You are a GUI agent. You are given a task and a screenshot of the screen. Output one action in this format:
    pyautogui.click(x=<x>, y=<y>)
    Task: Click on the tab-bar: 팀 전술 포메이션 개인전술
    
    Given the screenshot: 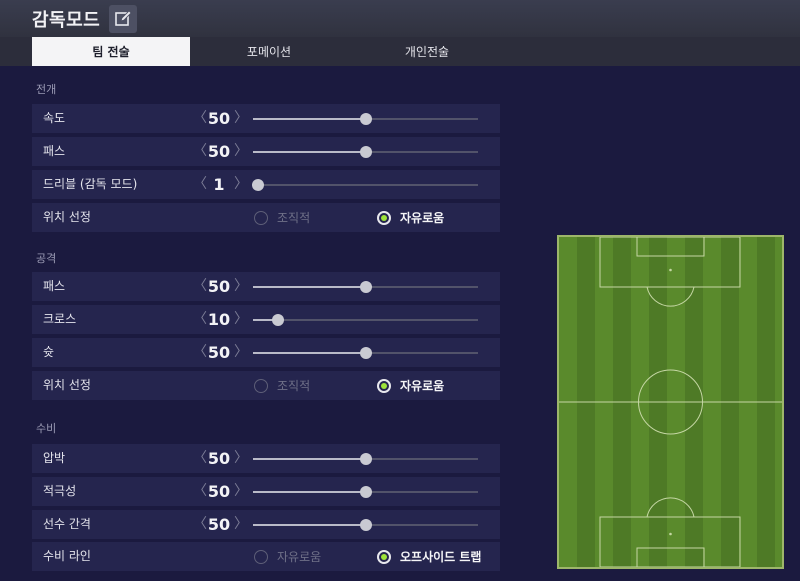 What is the action you would take?
    pyautogui.click(x=400, y=51)
    